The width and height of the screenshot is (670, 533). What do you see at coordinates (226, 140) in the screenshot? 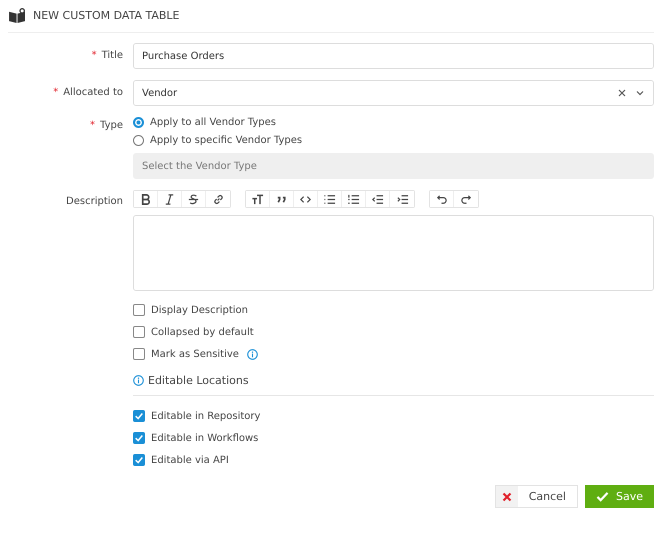
I see `radio-label: Apply to specific Vendor Types` at bounding box center [226, 140].